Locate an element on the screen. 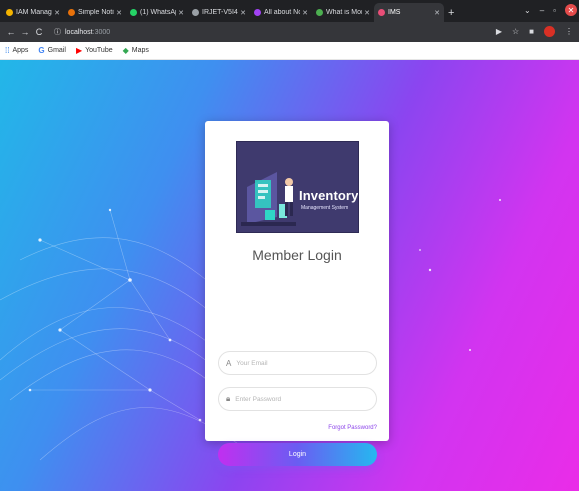  lock-icon: 🔒︎ is located at coordinates (228, 398).